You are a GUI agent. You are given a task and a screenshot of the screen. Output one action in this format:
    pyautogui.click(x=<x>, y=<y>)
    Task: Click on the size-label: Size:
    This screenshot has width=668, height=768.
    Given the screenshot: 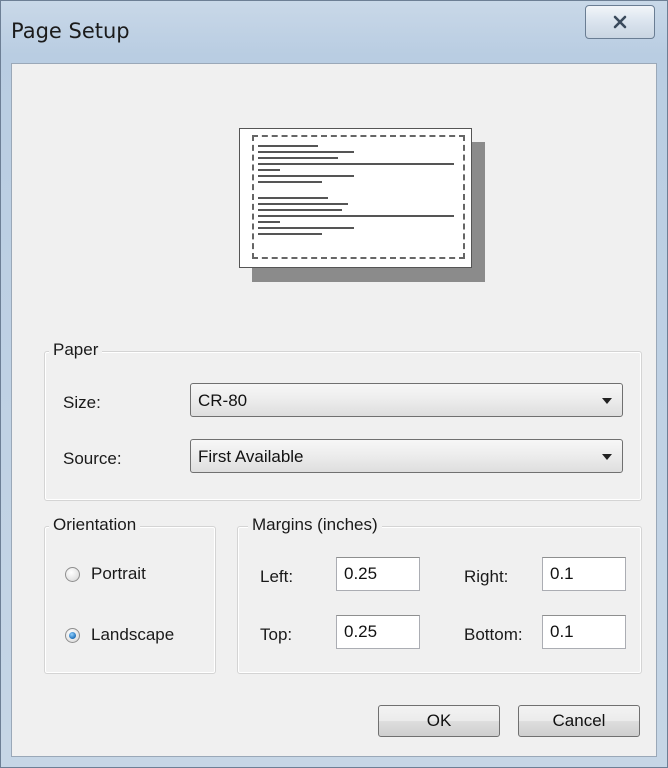 What is the action you would take?
    pyautogui.click(x=82, y=402)
    